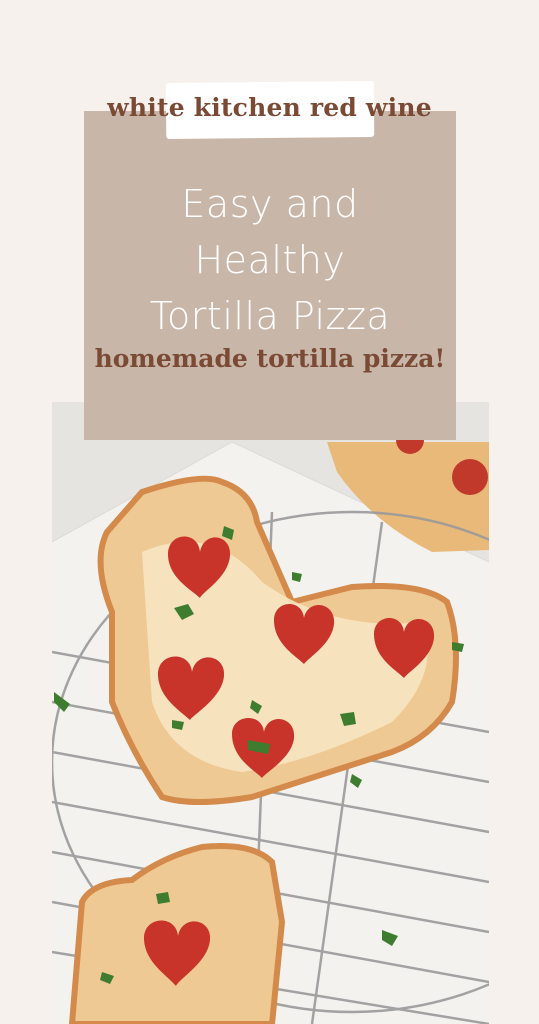 The image size is (539, 1024). I want to click on headline-line-2: Healthy, so click(270, 260).